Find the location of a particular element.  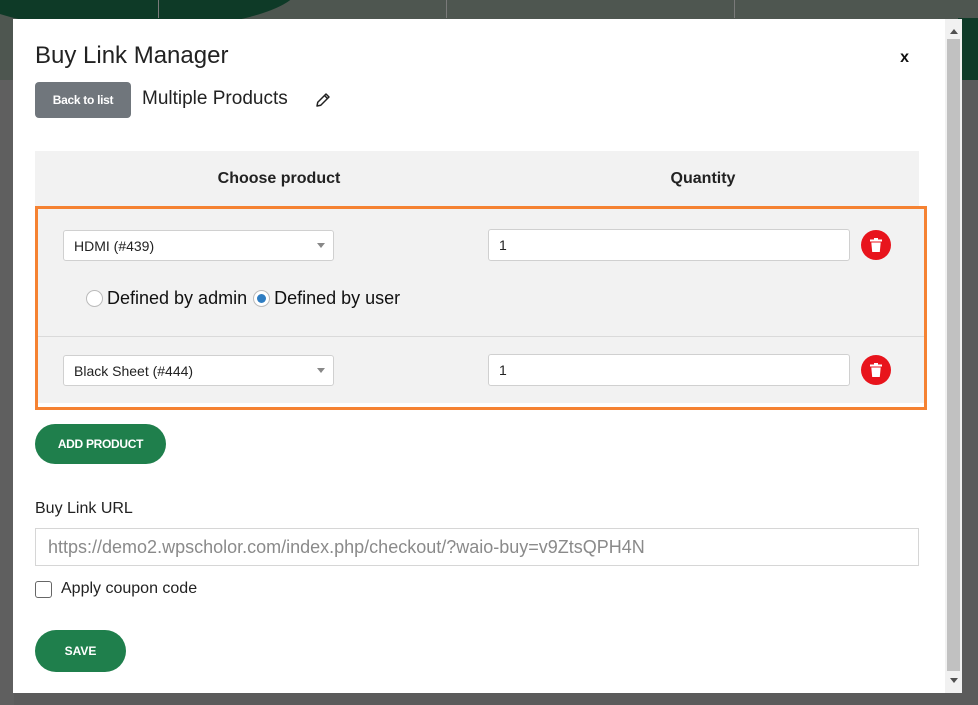

product-select-value: Black Sheet (#444) is located at coordinates (134, 370).